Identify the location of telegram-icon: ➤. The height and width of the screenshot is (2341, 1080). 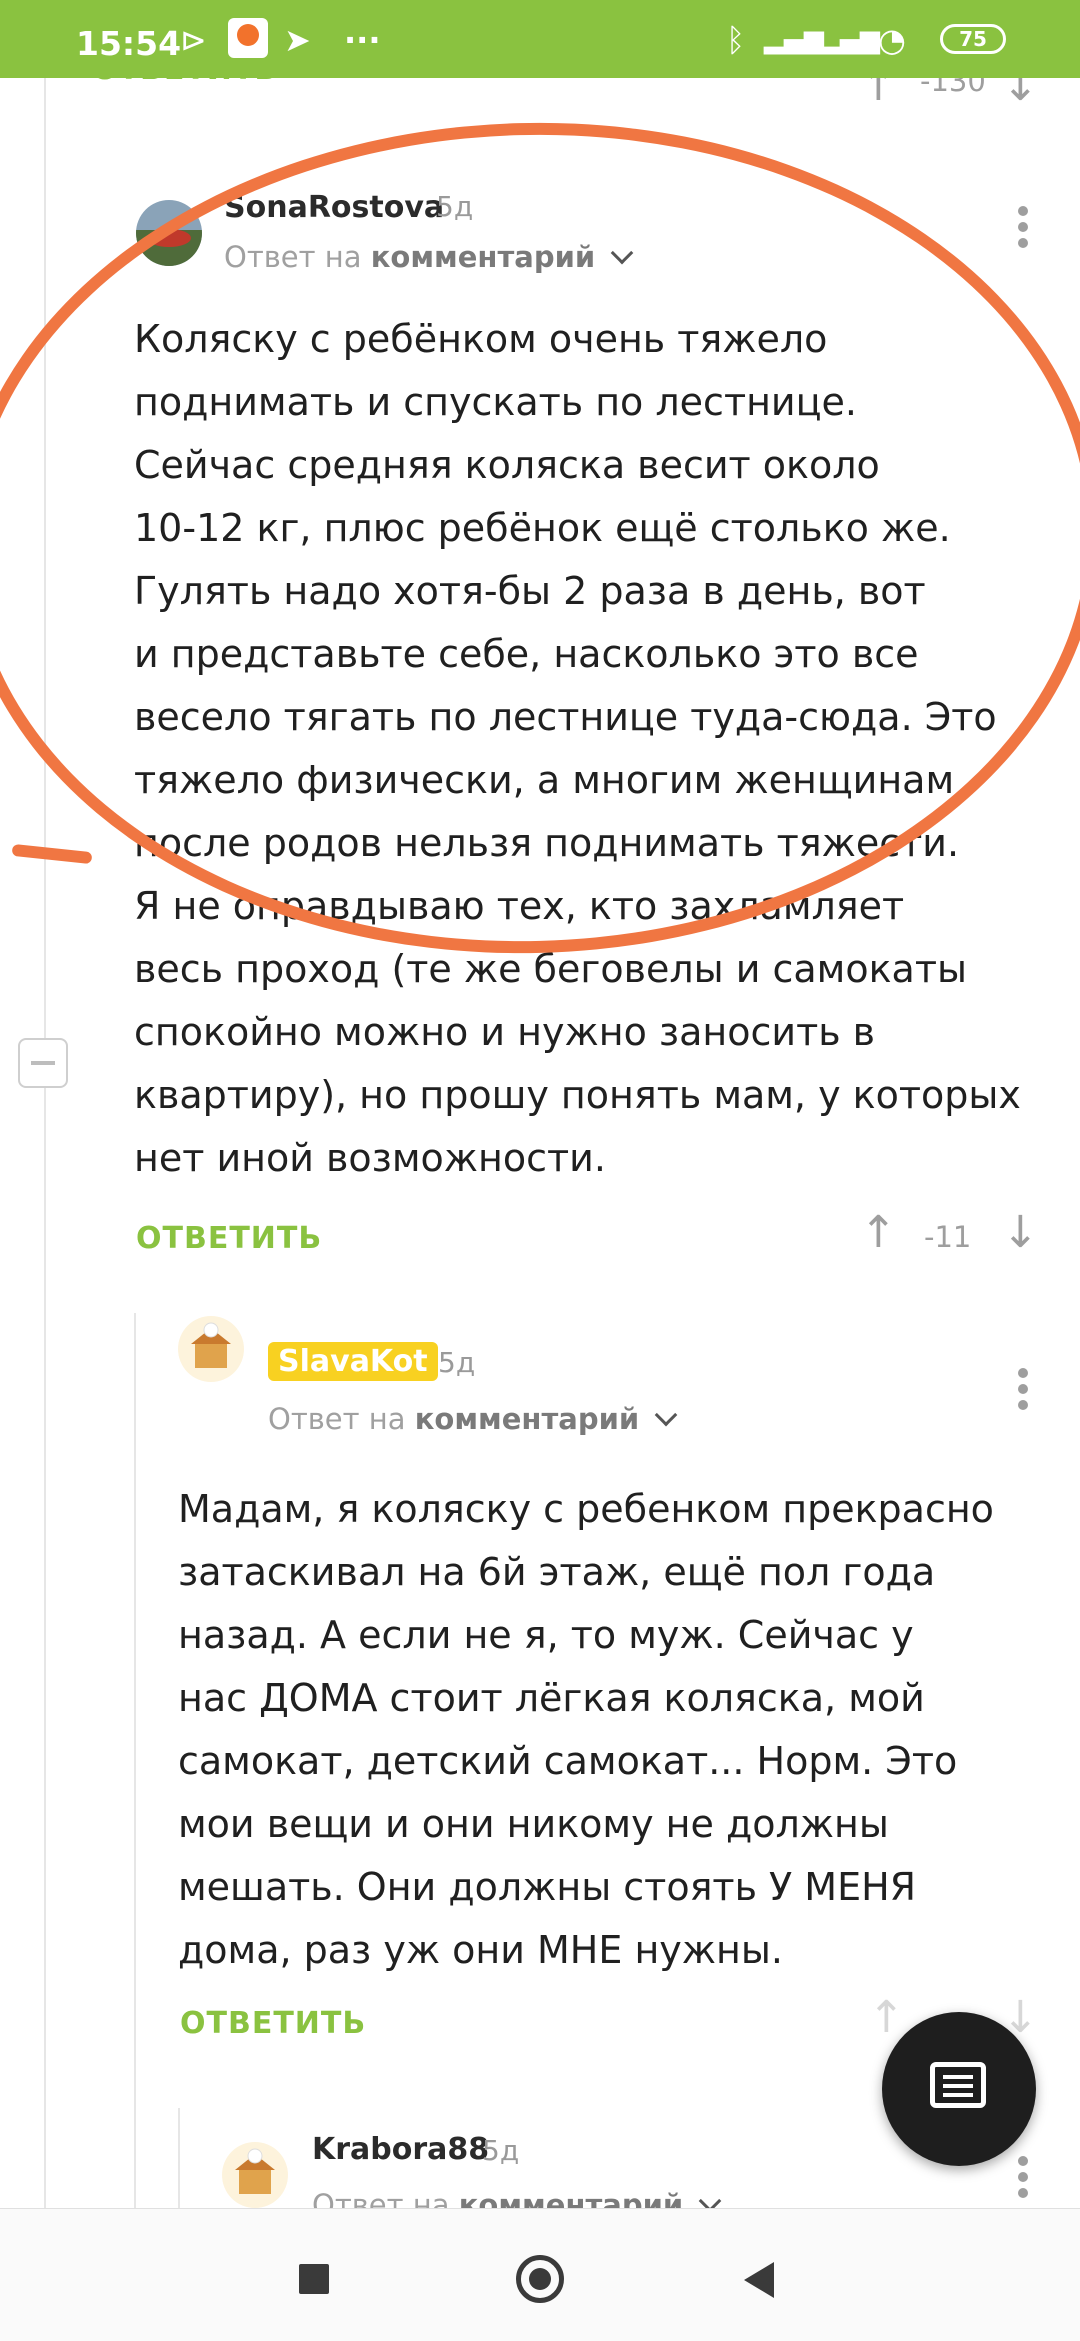
(297, 40).